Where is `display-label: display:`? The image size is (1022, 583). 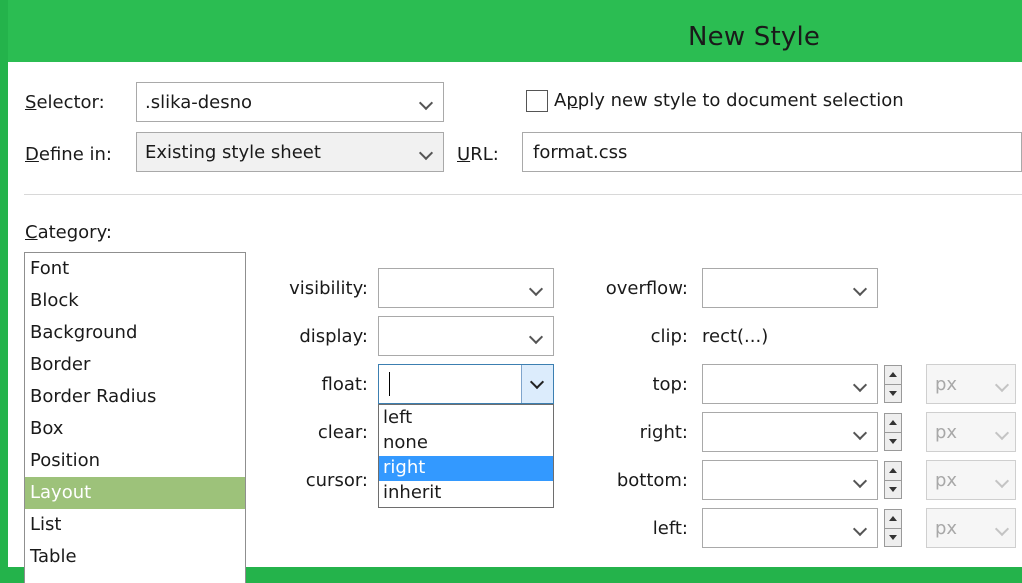 display-label: display: is located at coordinates (333, 336).